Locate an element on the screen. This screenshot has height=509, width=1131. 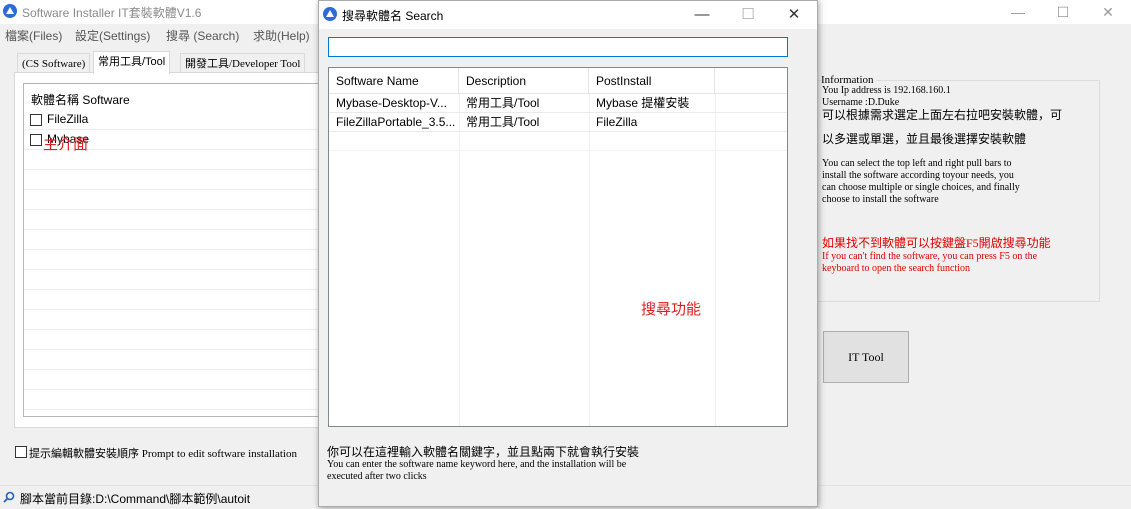
search-dialog-titlebar: 搜尋軟體名 Search — ☐ ✕ is located at coordinates (568, 15).